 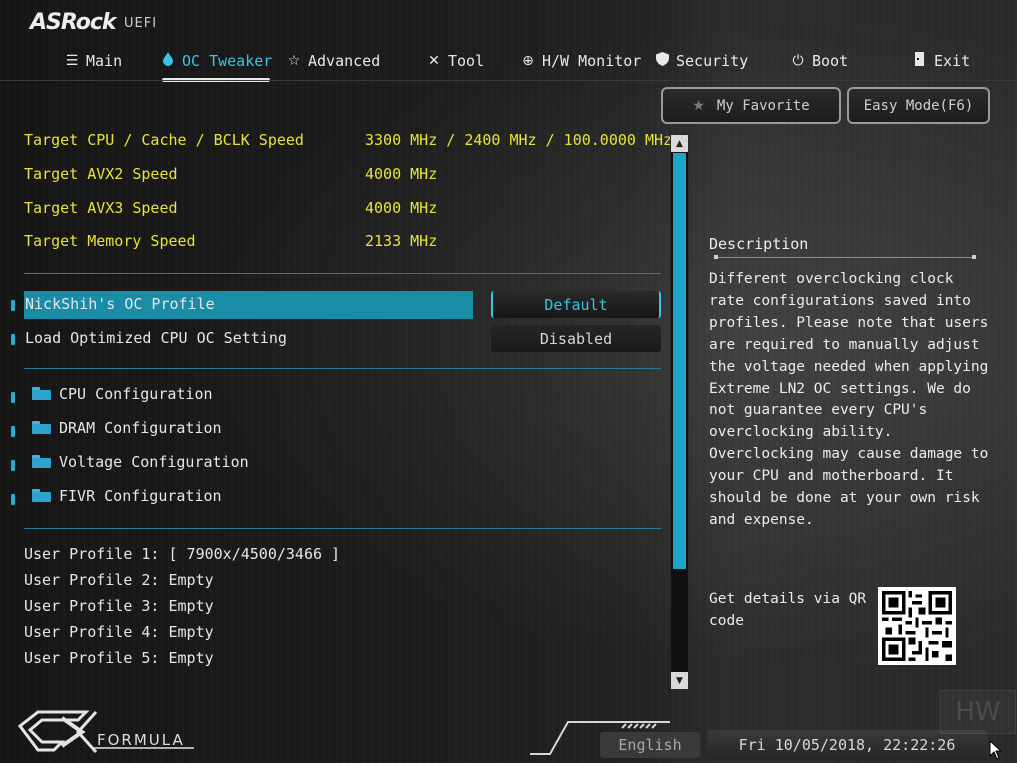 I want to click on tab-advanced: ☆ Advanced, so click(x=333, y=61).